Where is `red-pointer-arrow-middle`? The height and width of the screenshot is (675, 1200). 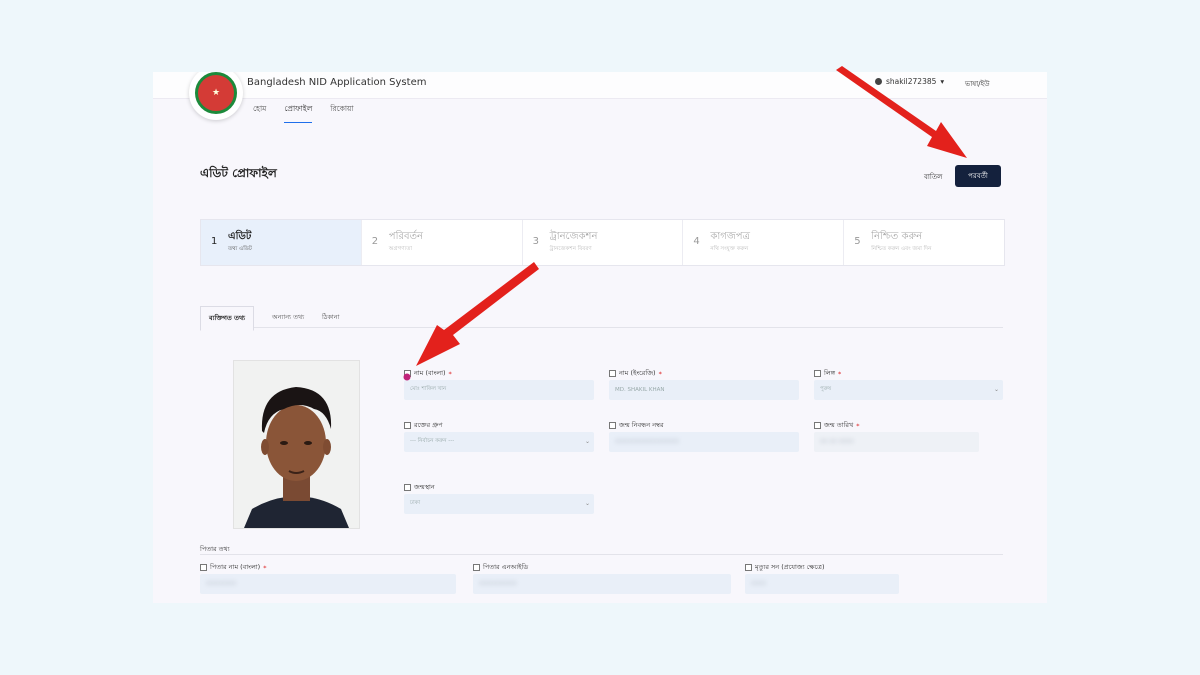
red-pointer-arrow-middle is located at coordinates (477, 314).